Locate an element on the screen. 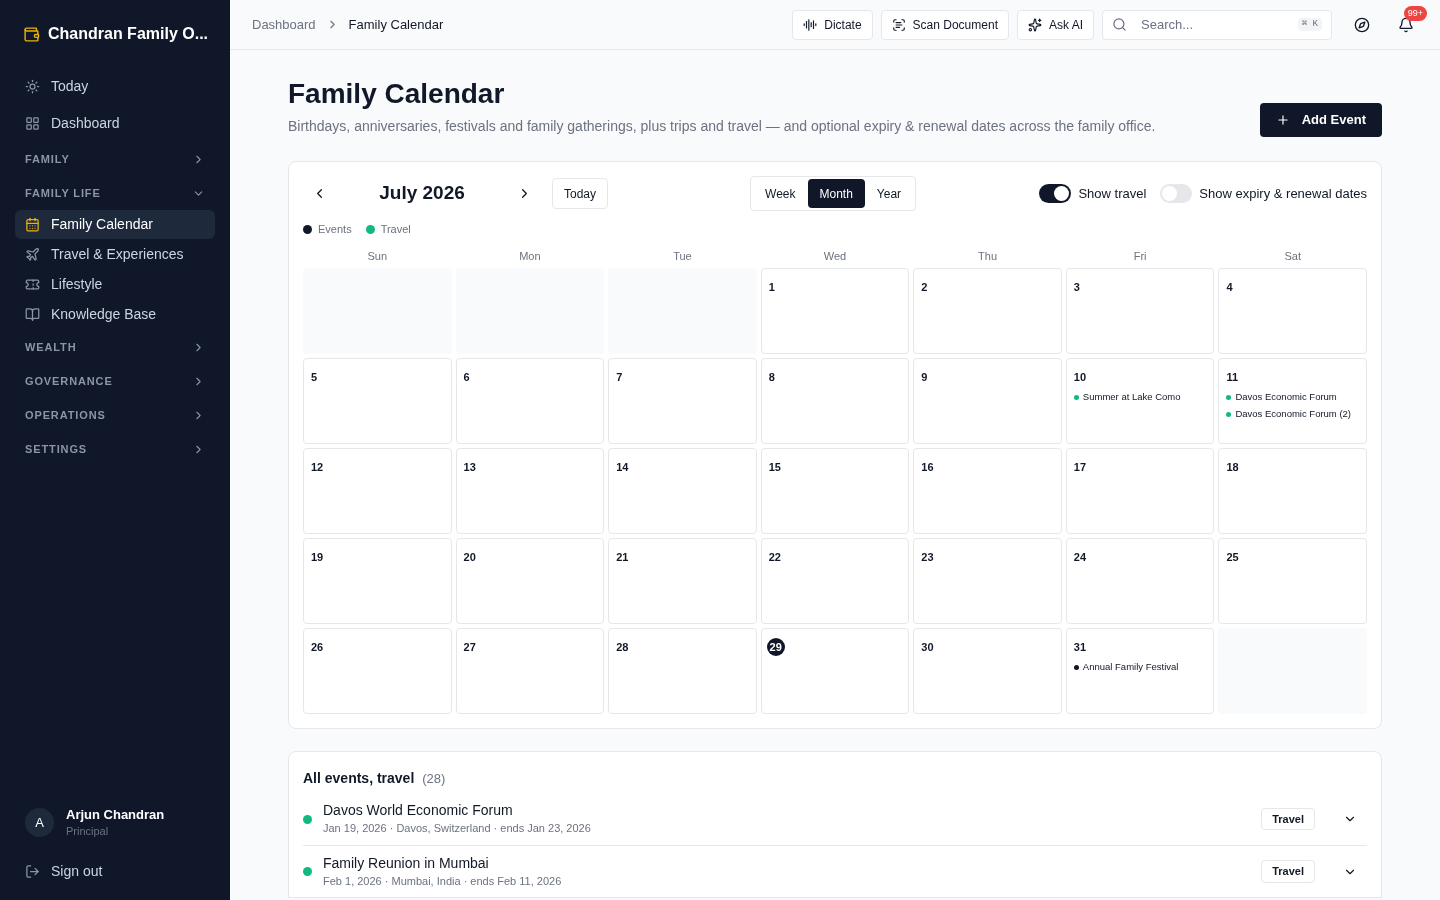 The width and height of the screenshot is (1440, 900). sign-out-button: Sign out is located at coordinates (59, 871).